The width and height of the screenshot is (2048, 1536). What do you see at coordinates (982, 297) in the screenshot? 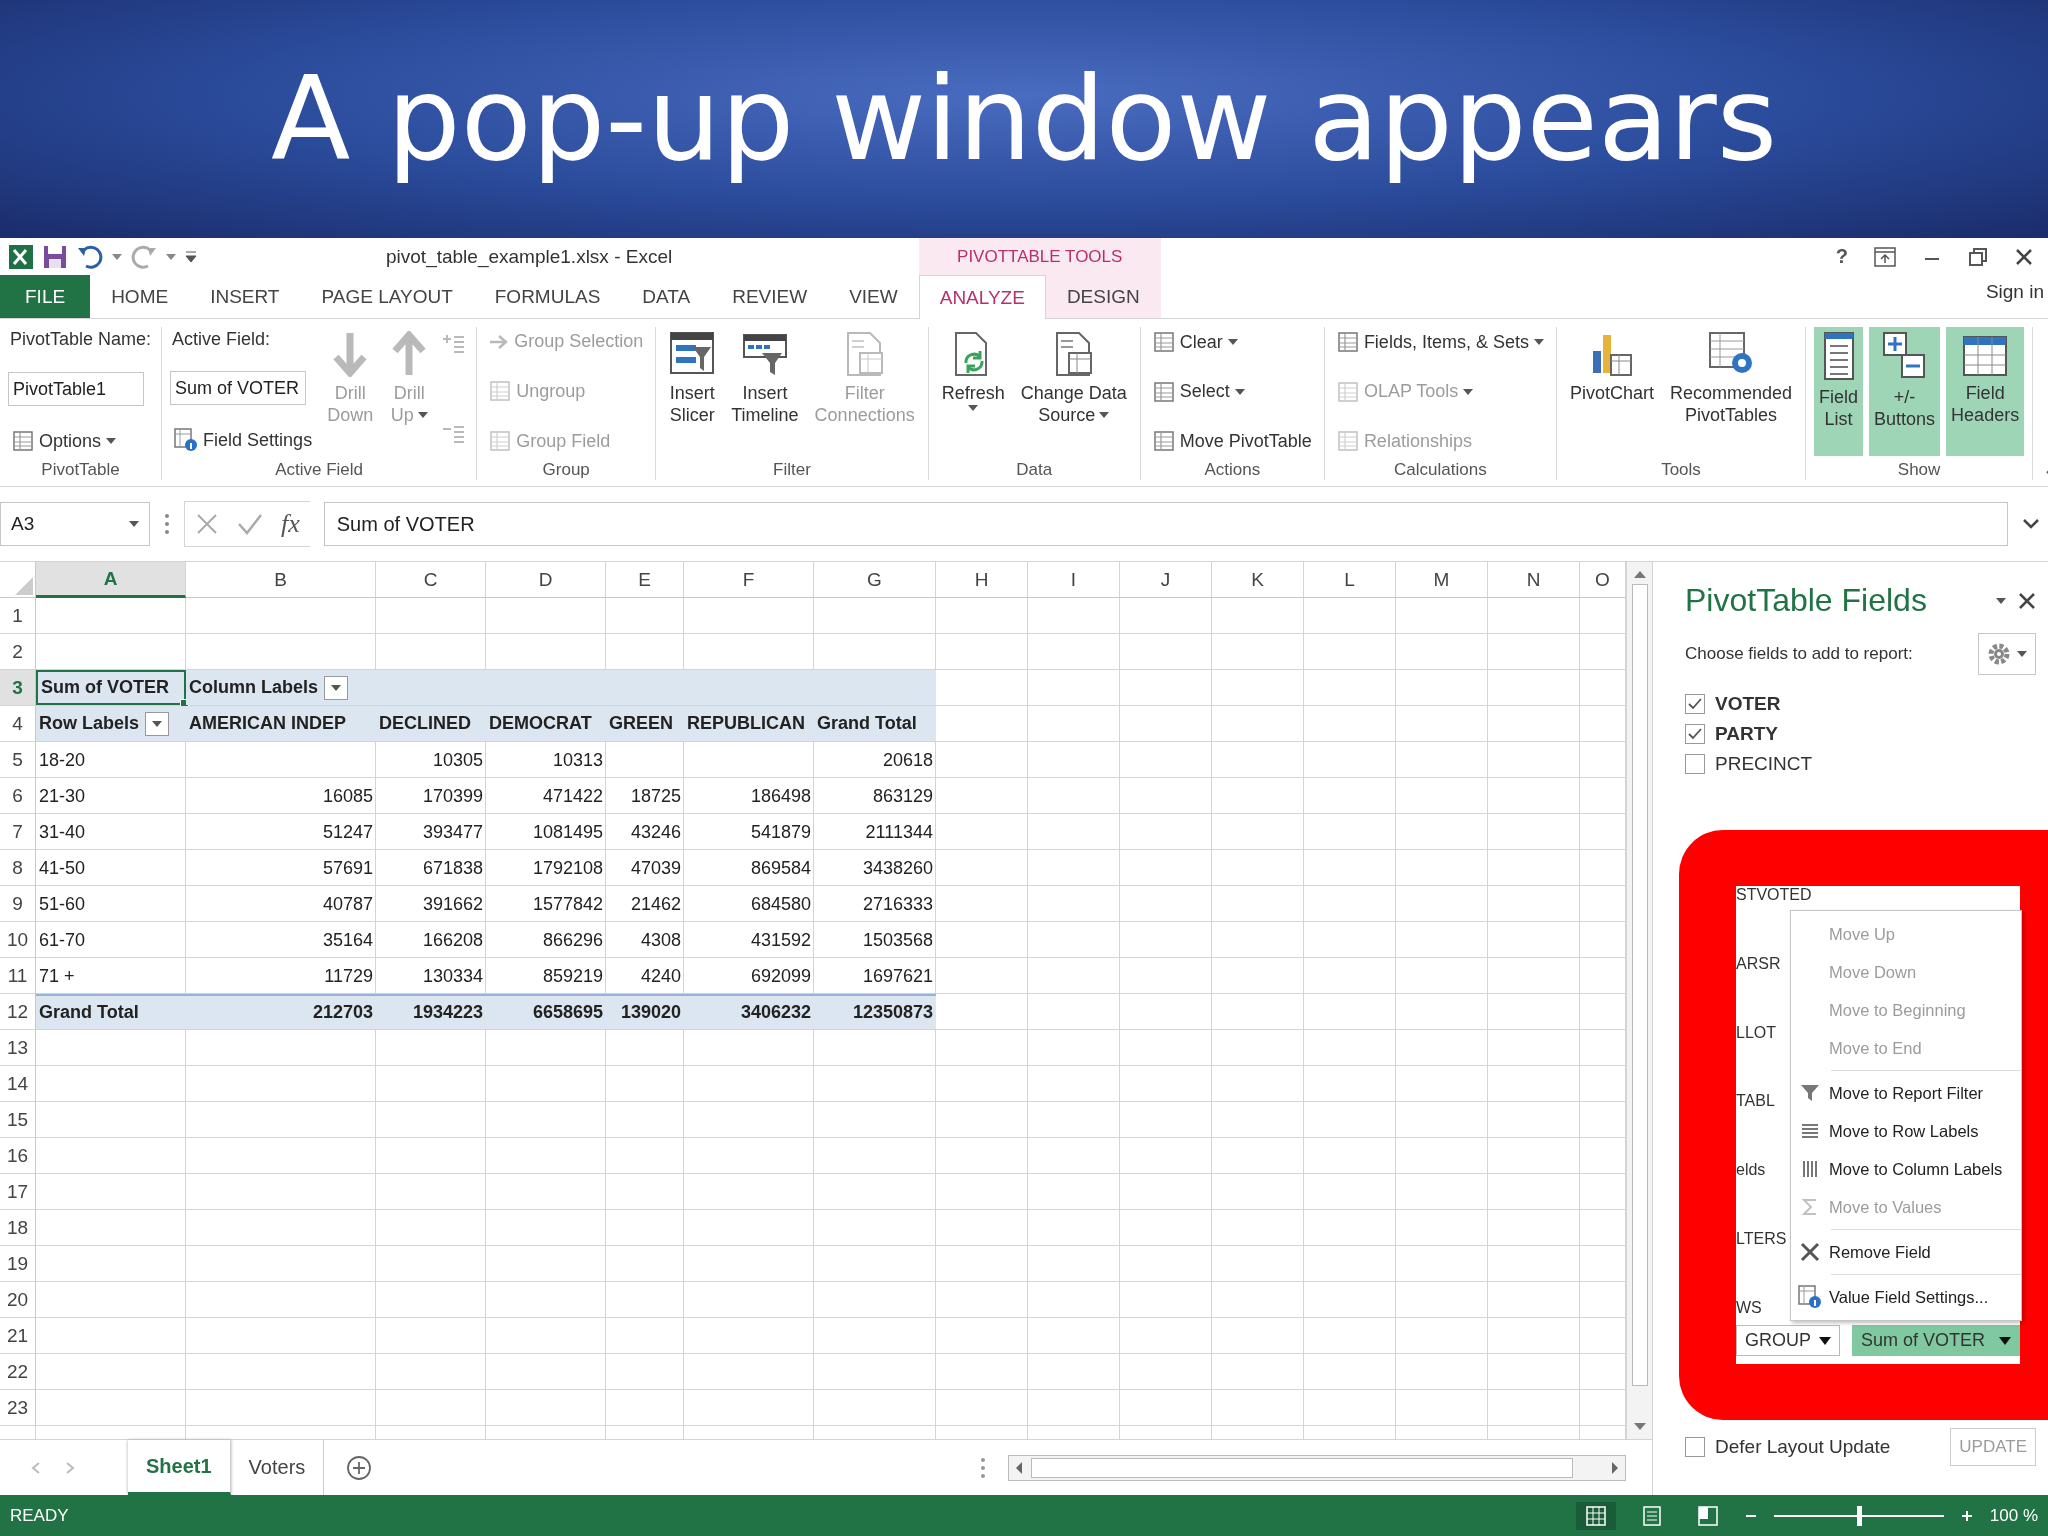
I see `ribbon-tab: ANALYZE` at bounding box center [982, 297].